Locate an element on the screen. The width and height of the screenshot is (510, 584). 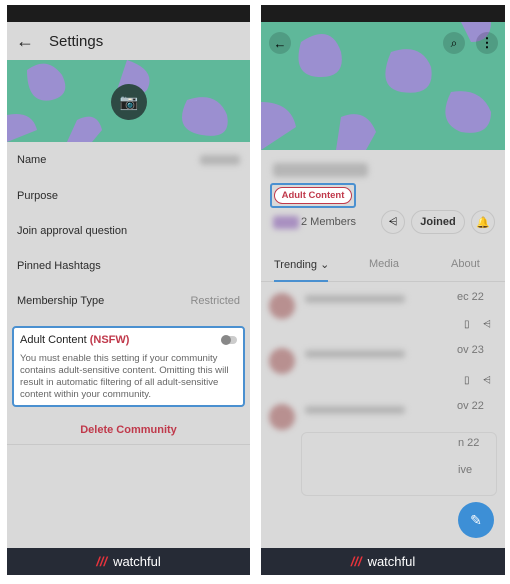
post-item: ec 22 ▯ ⩤ is located at coordinates (383, 315).